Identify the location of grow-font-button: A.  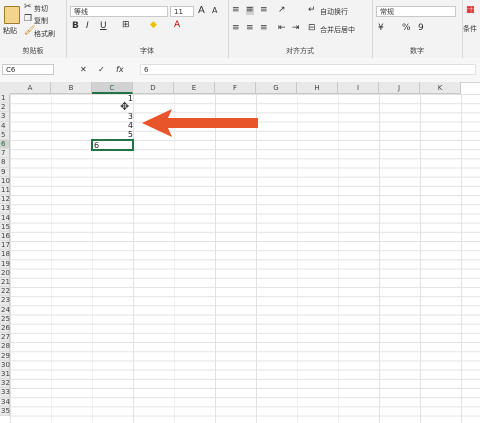
(201, 11).